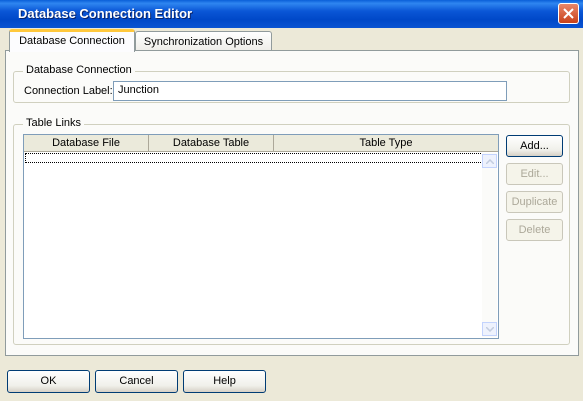 The width and height of the screenshot is (583, 401). I want to click on tab-label: Database Connection, so click(72, 41).